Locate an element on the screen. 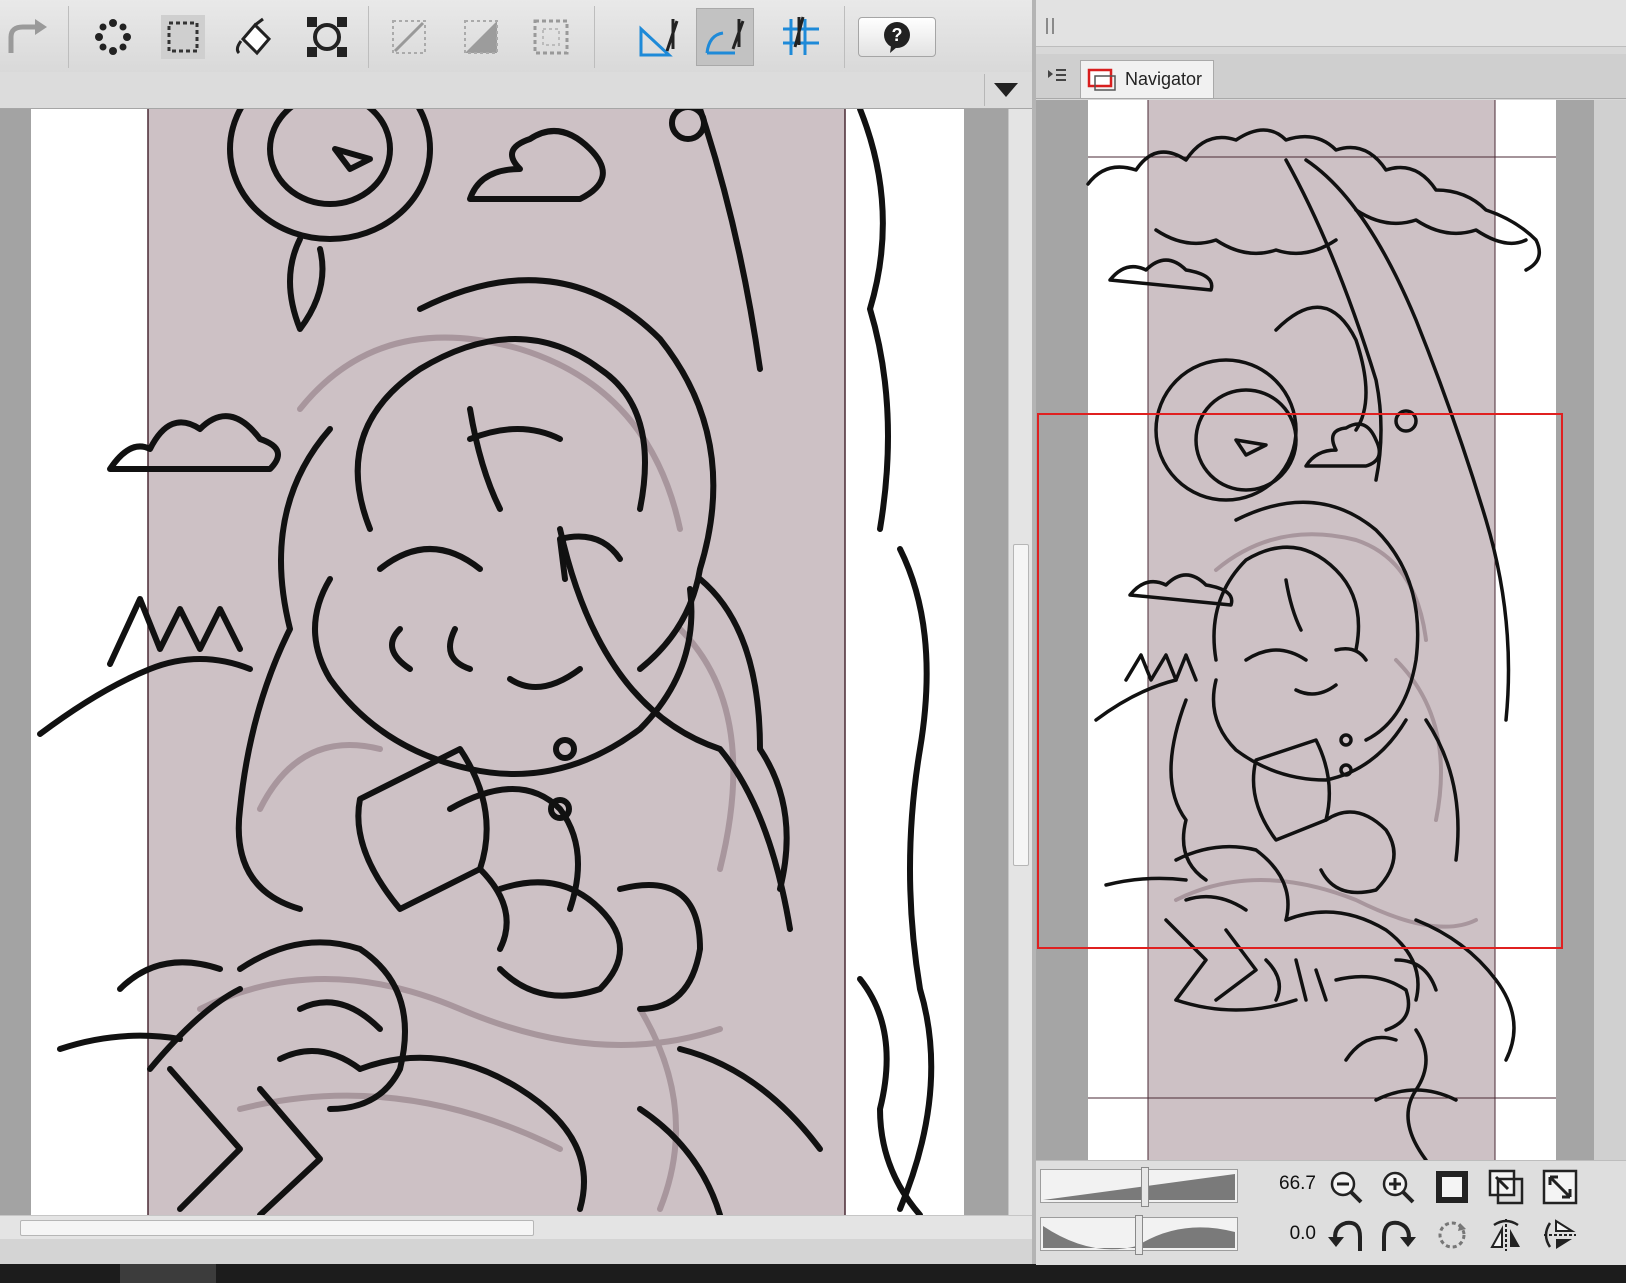 The height and width of the screenshot is (1283, 1626). flip-vertical-icon is located at coordinates (1560, 1234).